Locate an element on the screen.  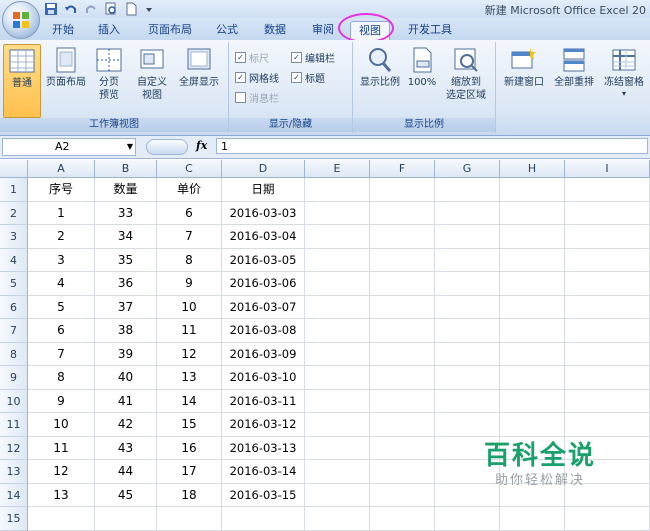
cell-a1: 序号 is located at coordinates (61, 190).